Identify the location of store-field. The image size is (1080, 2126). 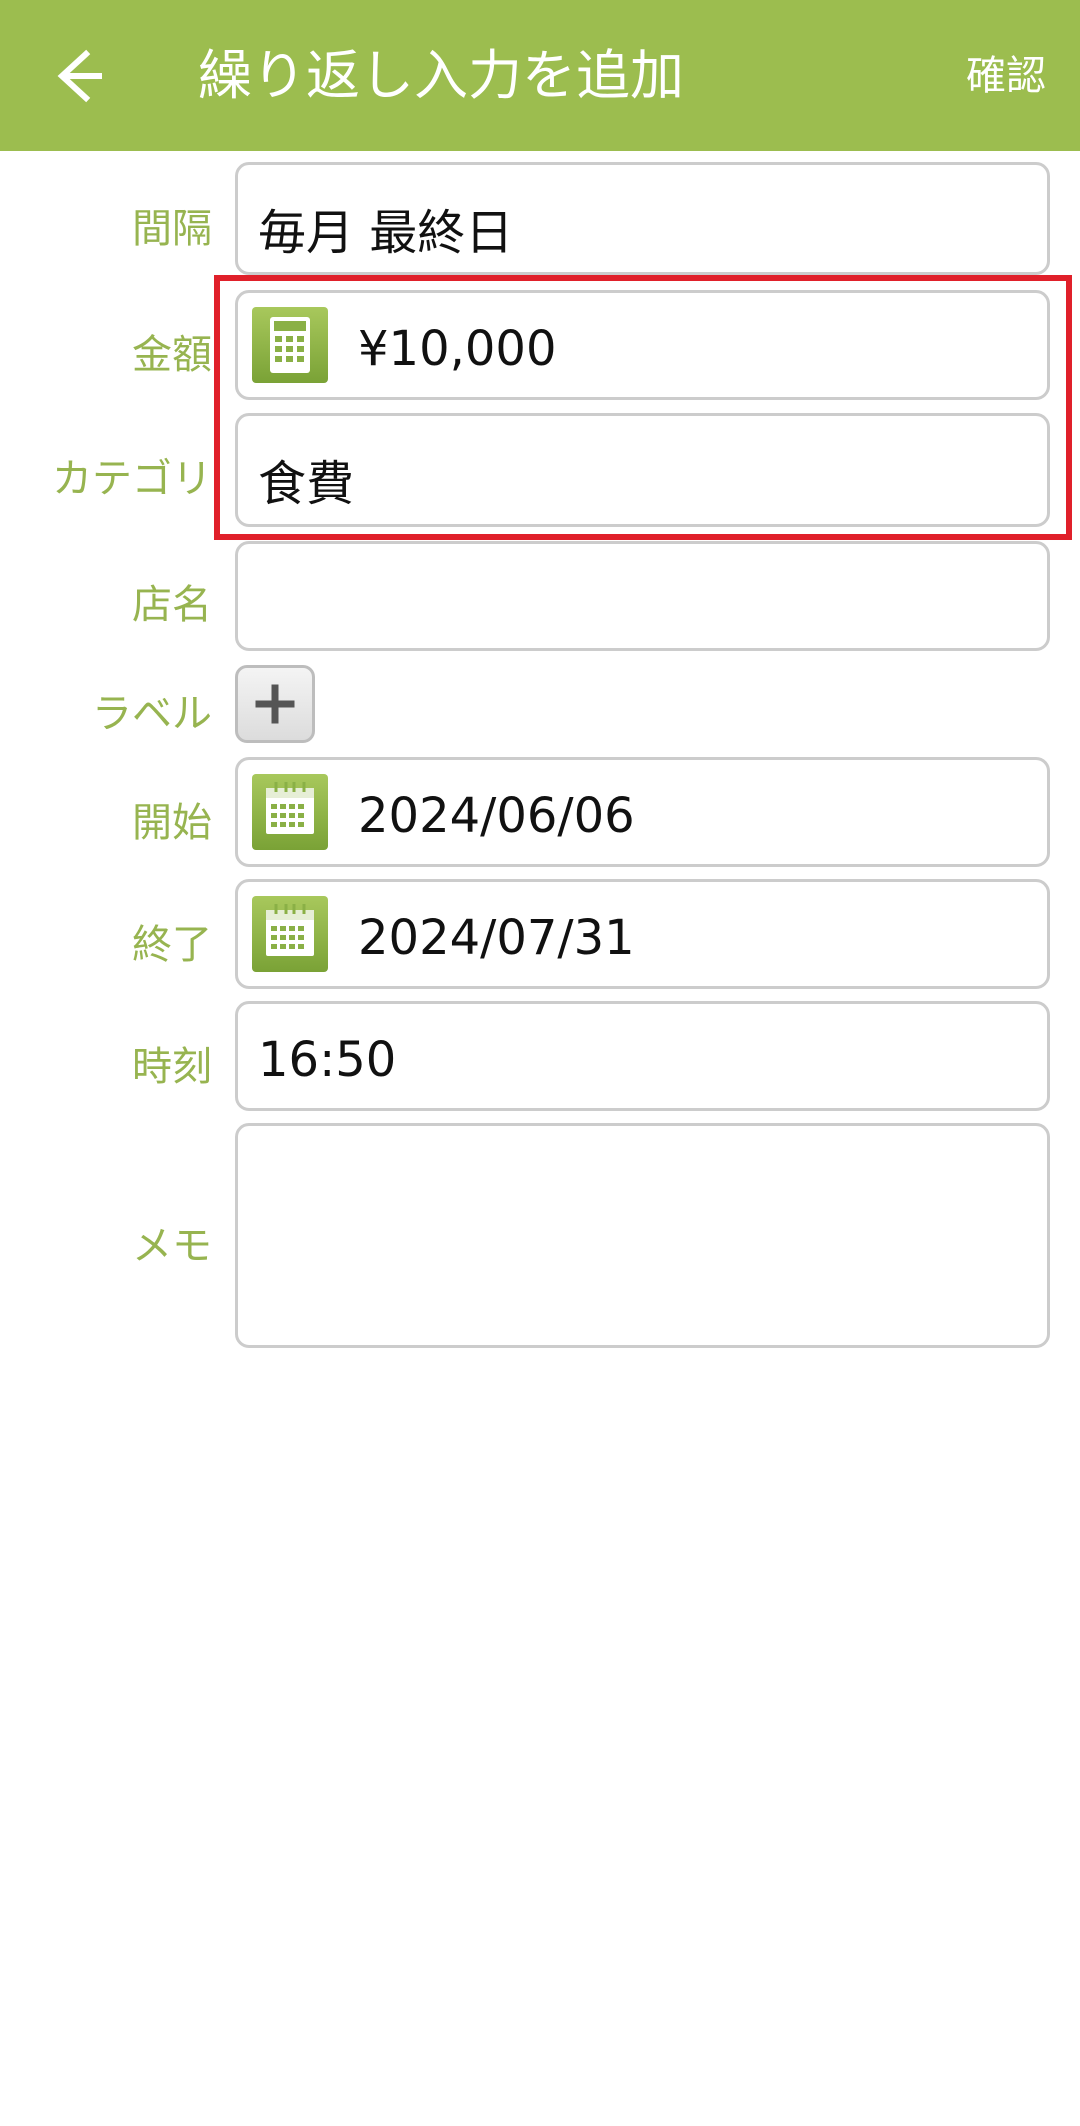
(642, 596).